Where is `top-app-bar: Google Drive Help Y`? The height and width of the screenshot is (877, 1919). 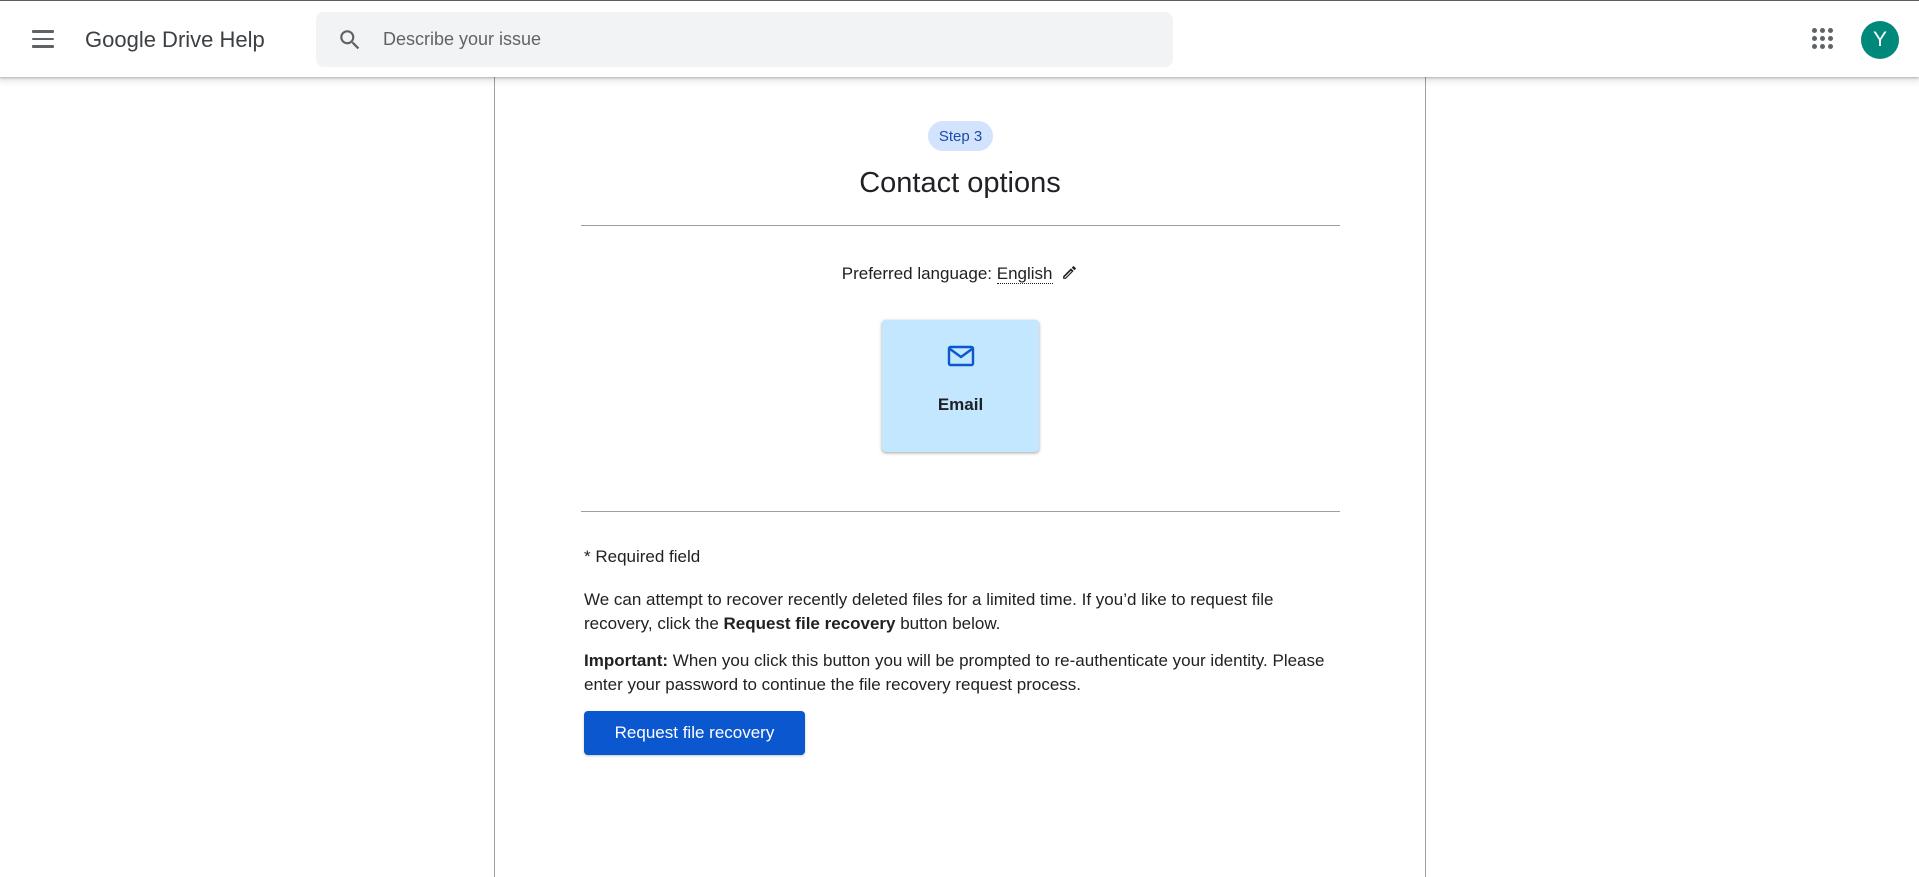
top-app-bar: Google Drive Help Y is located at coordinates (959, 39).